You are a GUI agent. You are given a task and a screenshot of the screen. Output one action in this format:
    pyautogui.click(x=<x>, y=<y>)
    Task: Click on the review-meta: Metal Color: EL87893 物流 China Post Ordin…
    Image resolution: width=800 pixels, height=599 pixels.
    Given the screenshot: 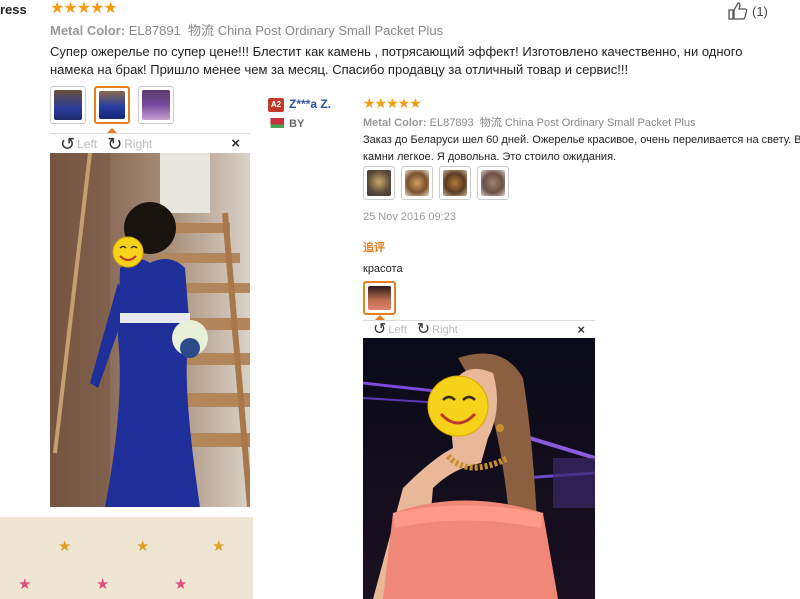 What is the action you would take?
    pyautogui.click(x=529, y=122)
    